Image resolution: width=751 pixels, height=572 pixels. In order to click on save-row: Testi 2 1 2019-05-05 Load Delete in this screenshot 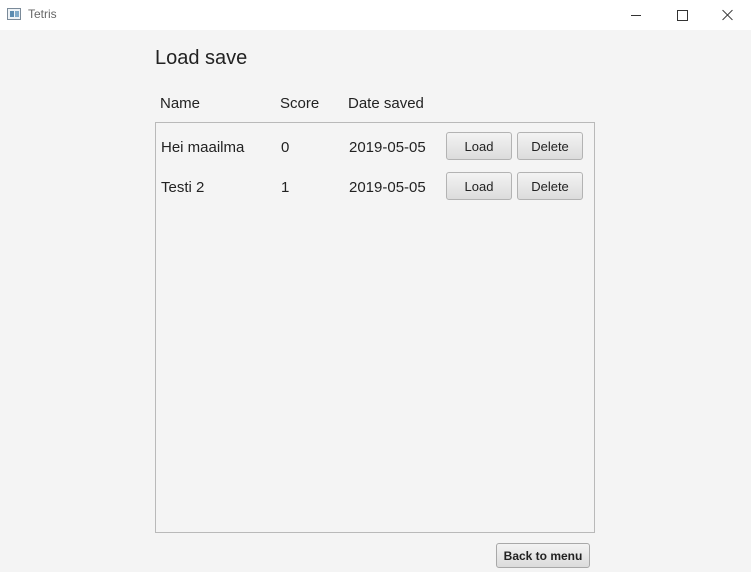, I will do `click(375, 189)`.